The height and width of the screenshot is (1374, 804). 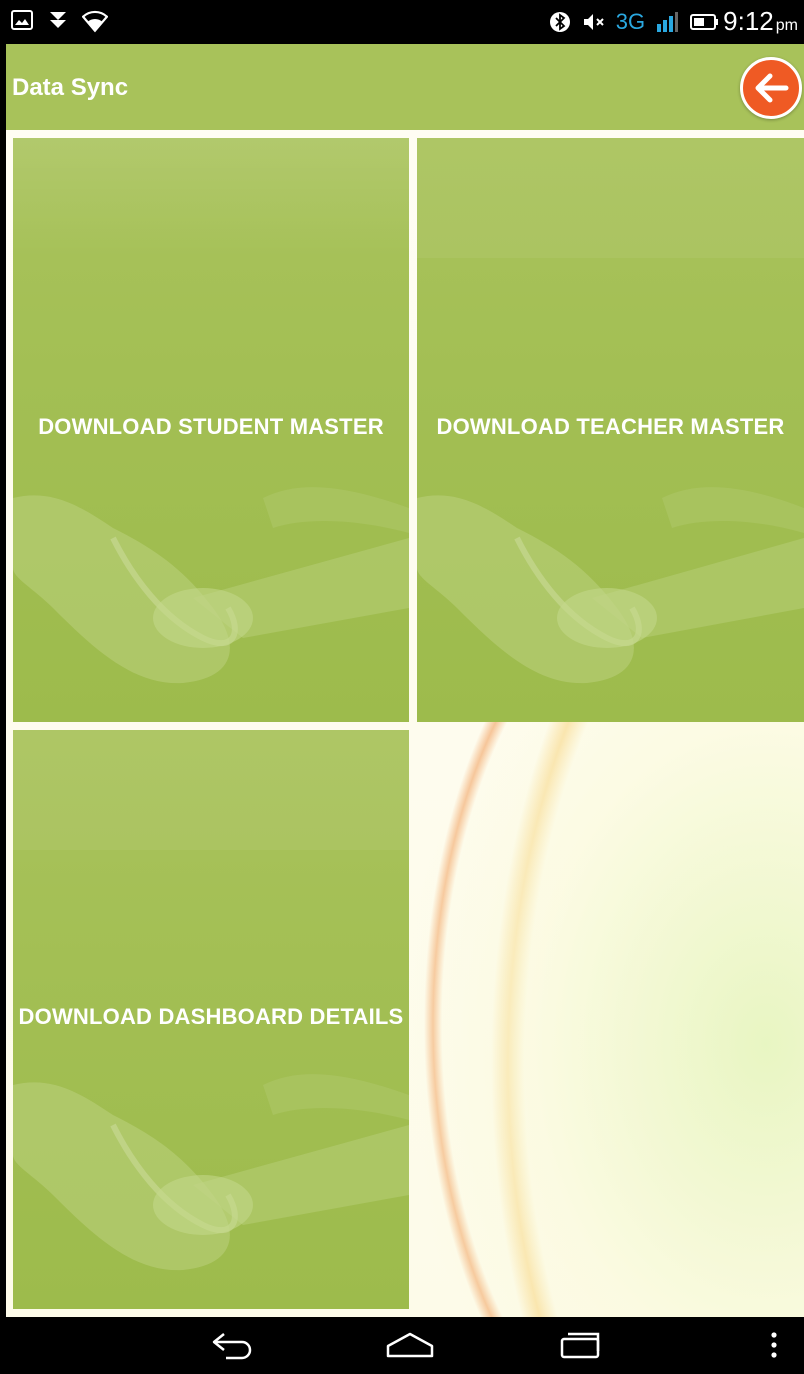 What do you see at coordinates (22, 20) in the screenshot?
I see `image-icon` at bounding box center [22, 20].